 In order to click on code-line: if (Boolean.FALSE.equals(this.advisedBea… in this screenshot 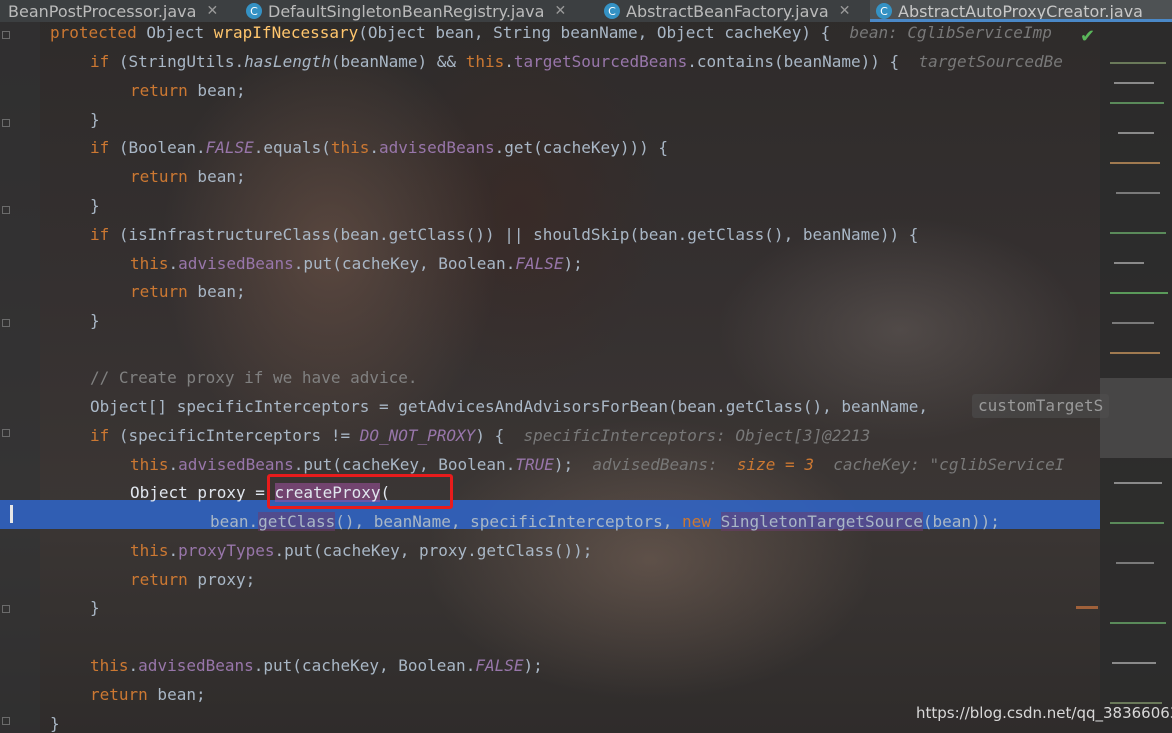, I will do `click(379, 147)`.